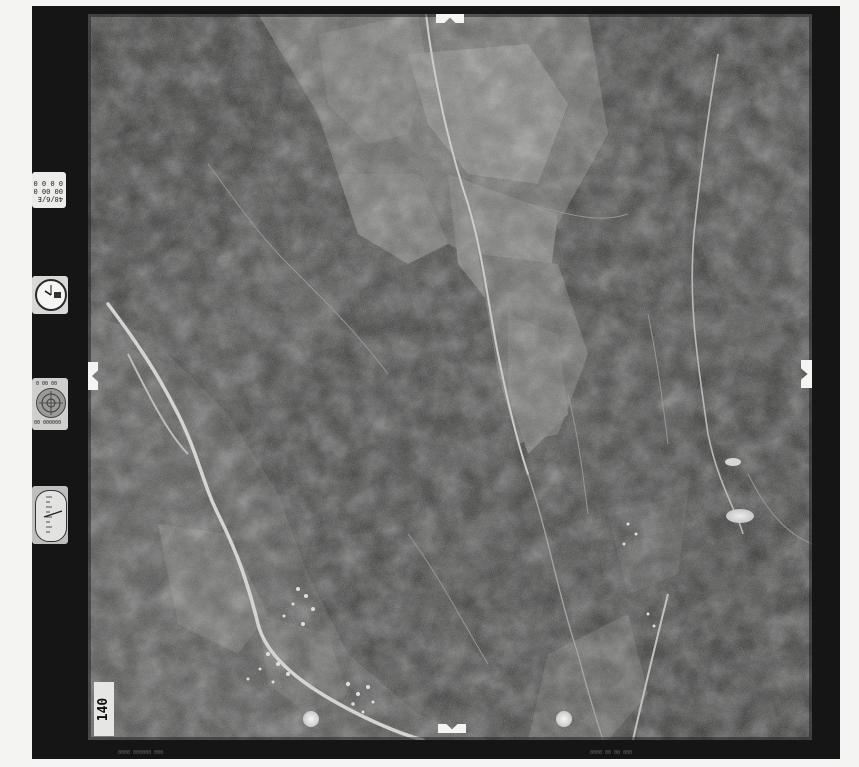 The width and height of the screenshot is (859, 767). I want to click on counter-dial-icon, so click(51, 516).